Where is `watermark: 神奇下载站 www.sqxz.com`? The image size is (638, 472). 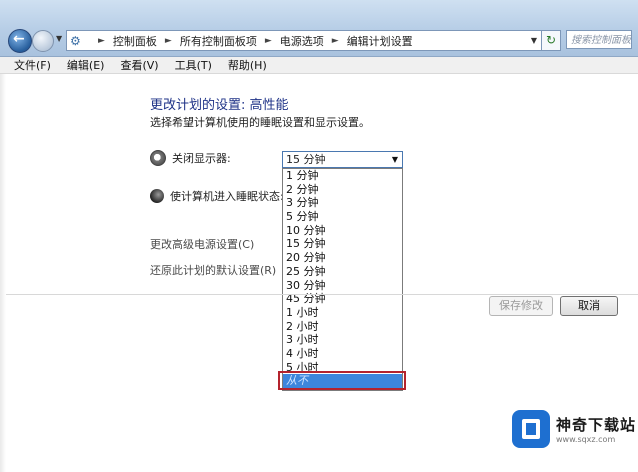 watermark: 神奇下载站 www.sqxz.com is located at coordinates (574, 429).